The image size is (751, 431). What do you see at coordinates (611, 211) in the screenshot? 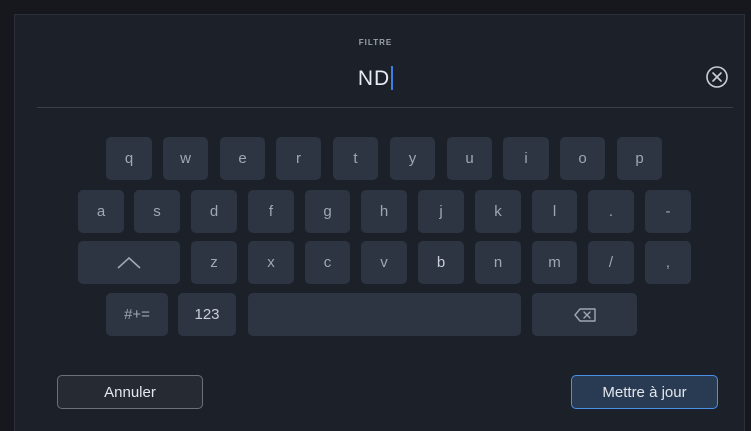
I see `key-period: .` at bounding box center [611, 211].